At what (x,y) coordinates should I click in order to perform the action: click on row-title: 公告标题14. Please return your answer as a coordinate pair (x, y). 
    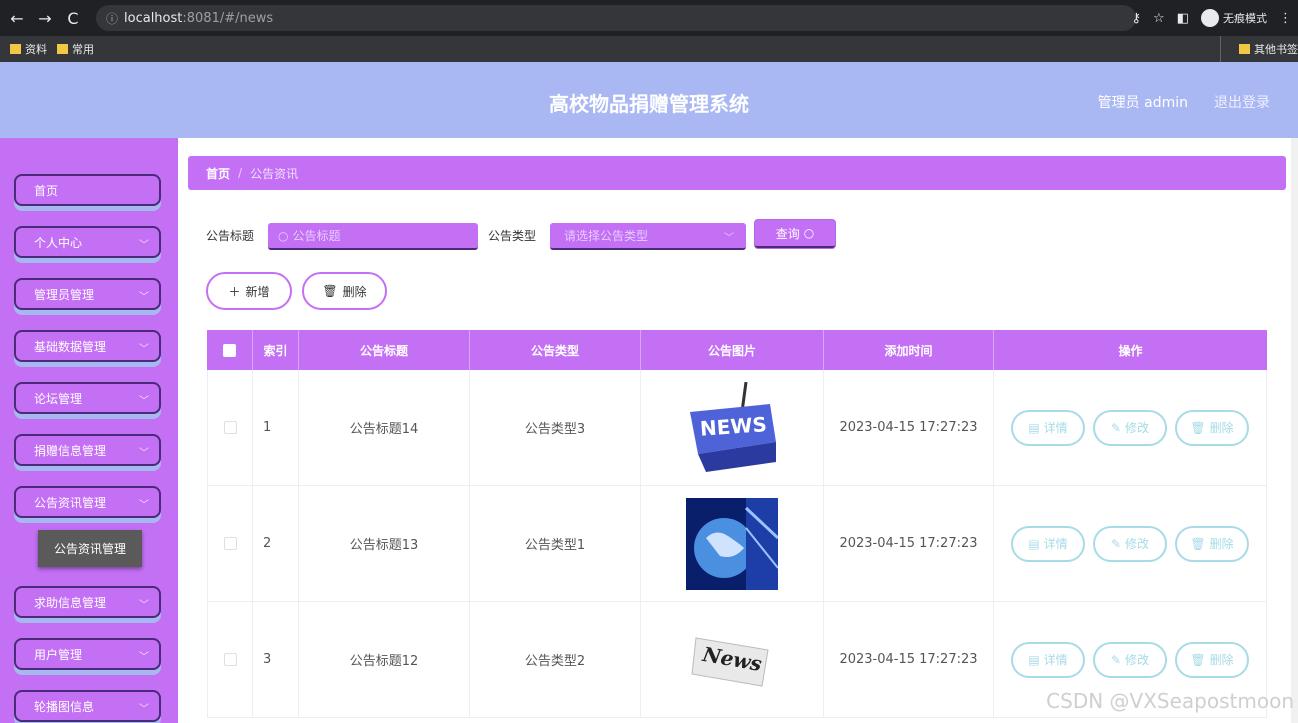
    Looking at the image, I should click on (384, 427).